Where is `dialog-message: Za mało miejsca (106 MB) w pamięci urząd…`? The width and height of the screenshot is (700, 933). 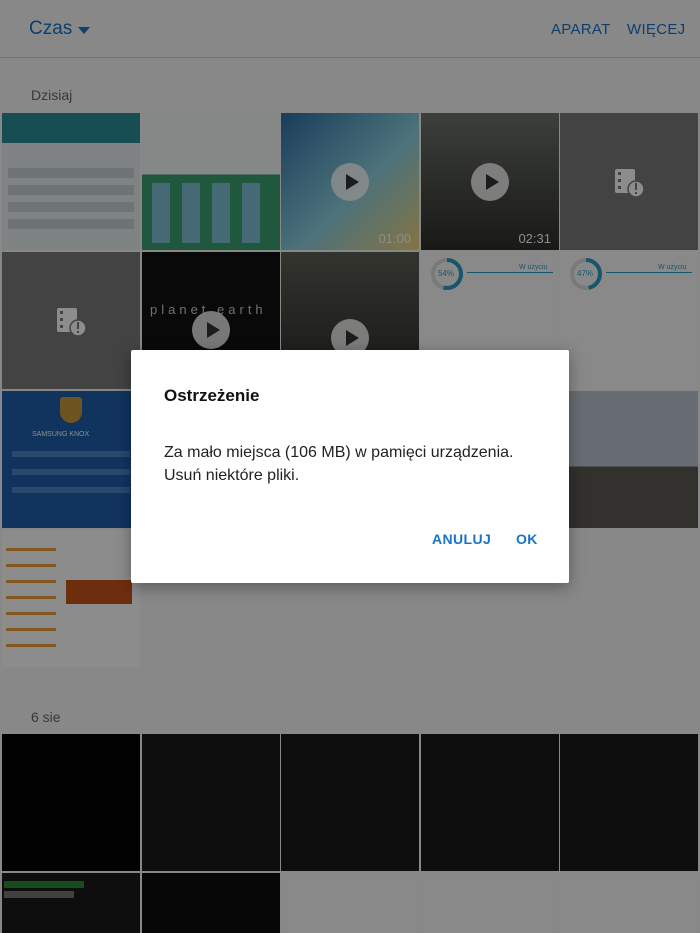
dialog-message: Za mało miejsca (106 MB) w pamięci urząd… is located at coordinates (339, 464).